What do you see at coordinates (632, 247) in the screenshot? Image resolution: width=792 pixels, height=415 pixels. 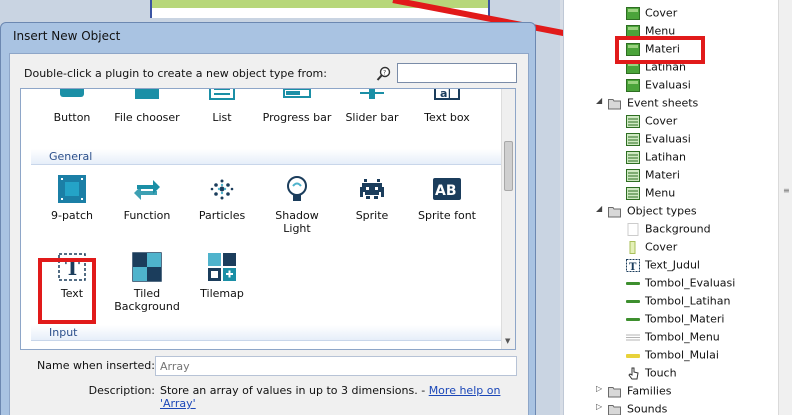 I see `sprite-thumbnail-icon` at bounding box center [632, 247].